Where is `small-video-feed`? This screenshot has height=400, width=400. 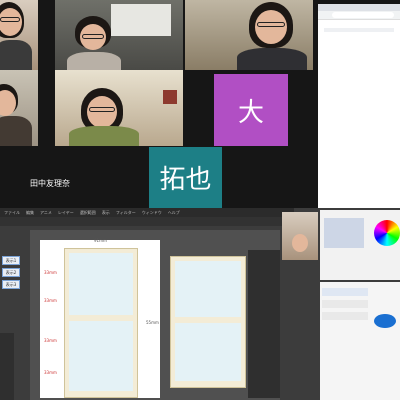 small-video-feed is located at coordinates (300, 236).